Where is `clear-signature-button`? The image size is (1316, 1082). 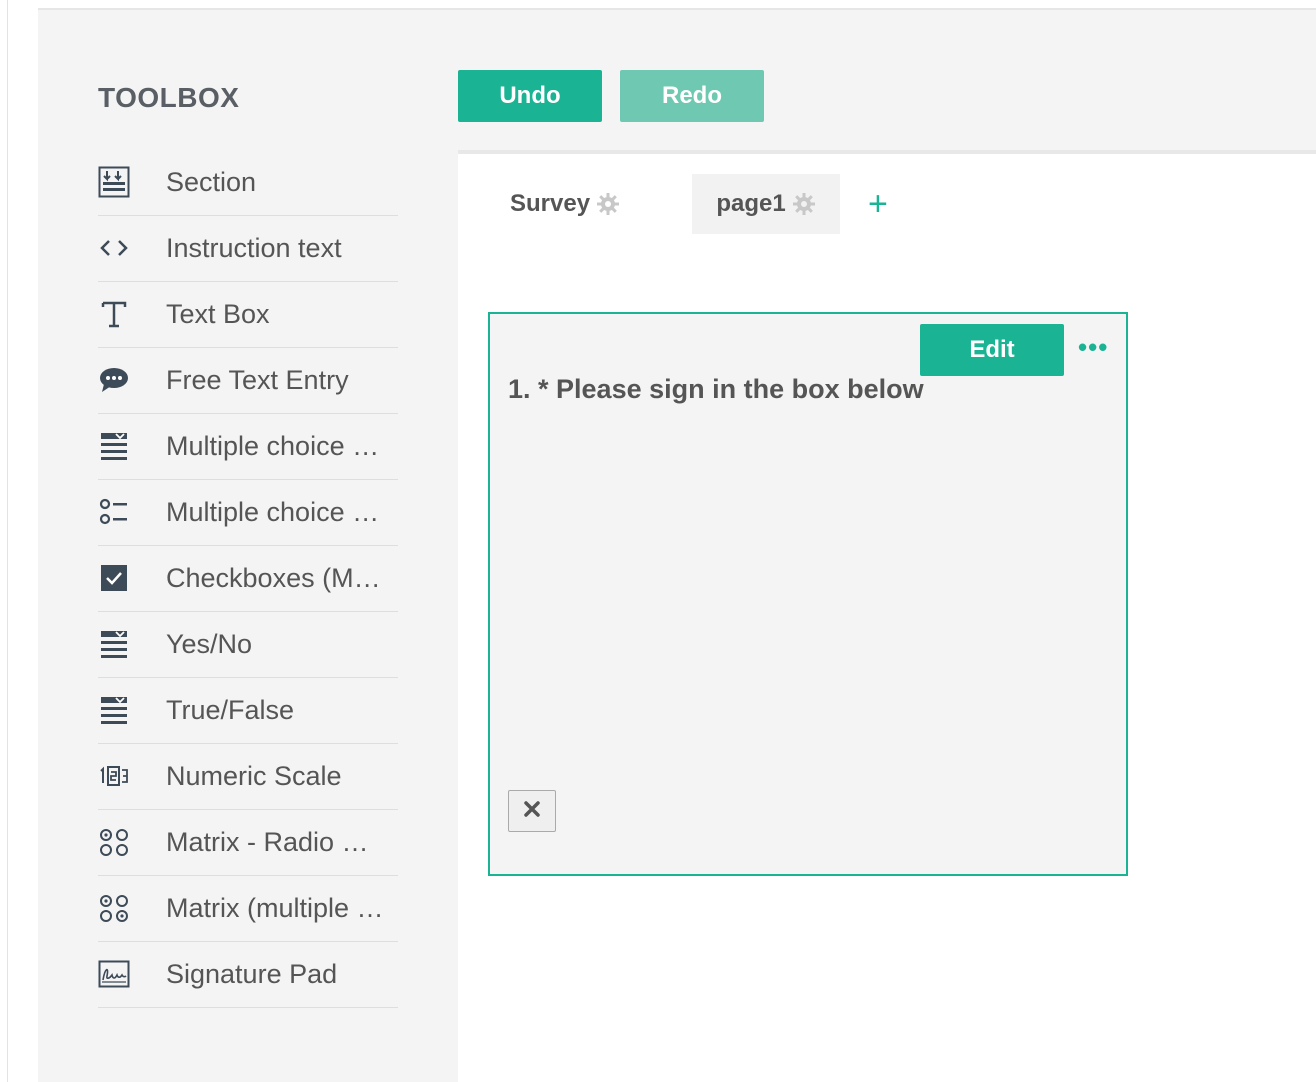
clear-signature-button is located at coordinates (532, 811).